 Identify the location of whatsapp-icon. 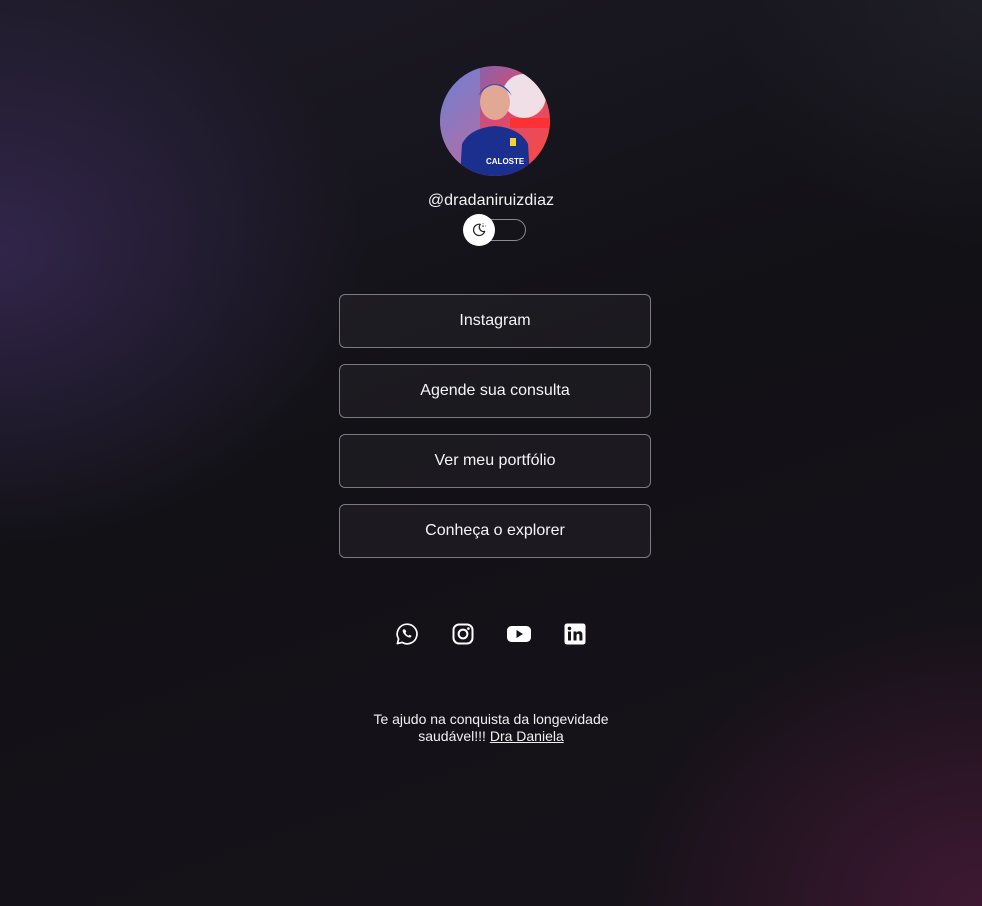
(407, 634).